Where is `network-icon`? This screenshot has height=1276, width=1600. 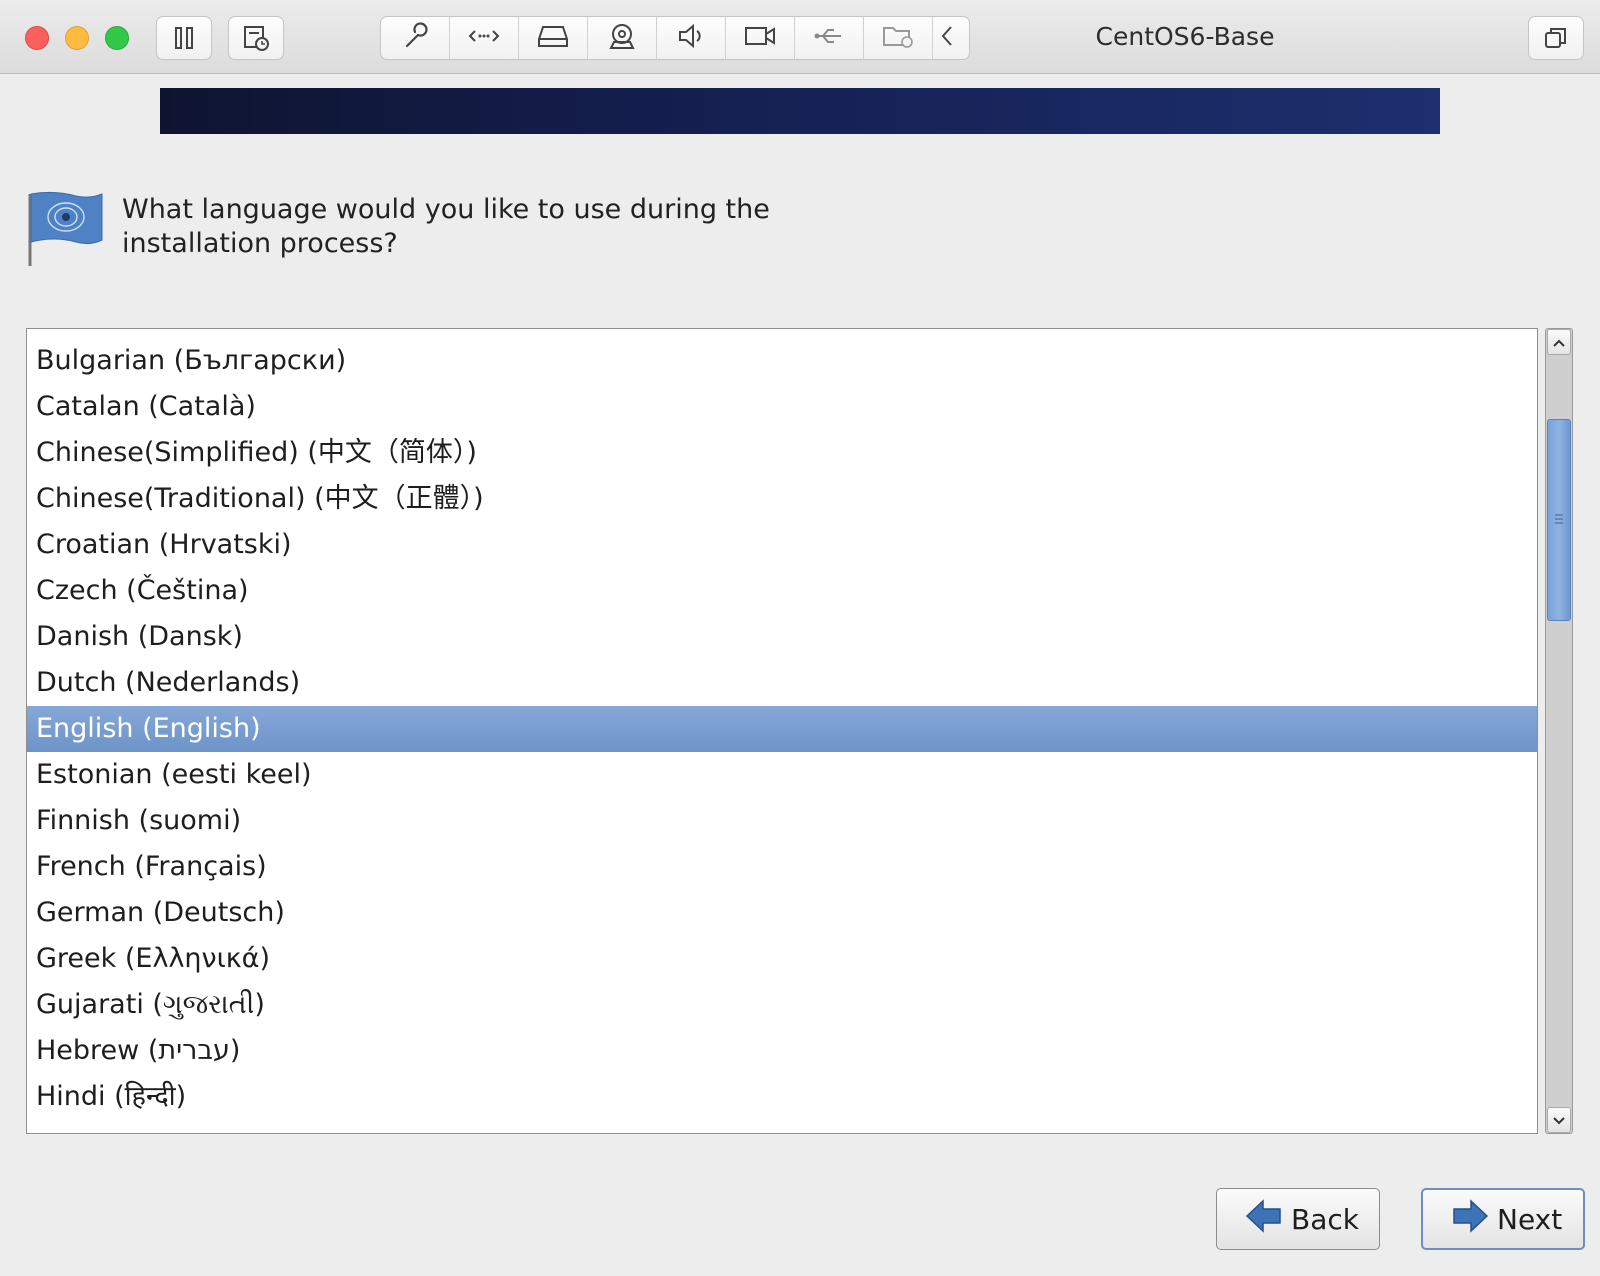 network-icon is located at coordinates (484, 38).